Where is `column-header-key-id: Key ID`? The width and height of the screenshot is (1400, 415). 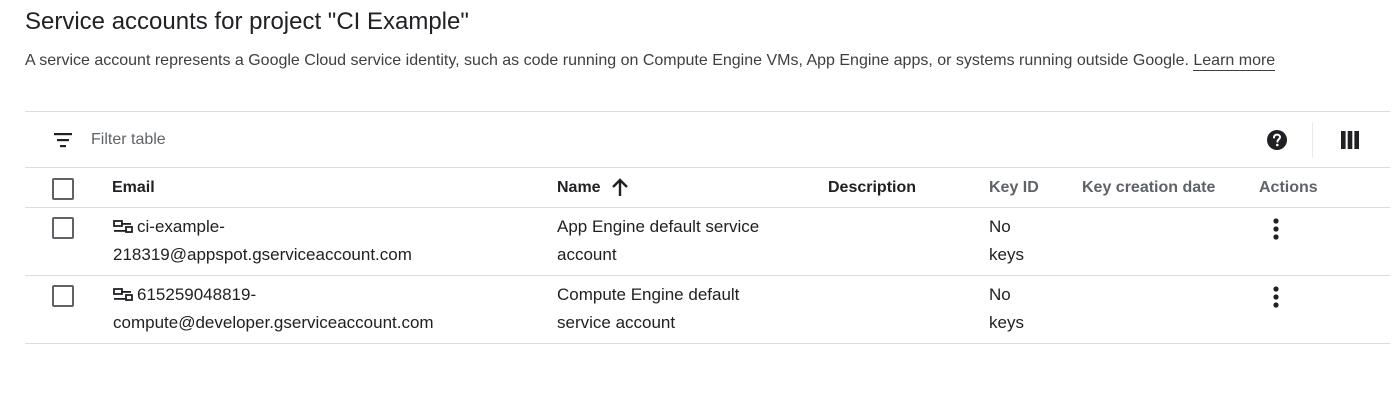 column-header-key-id: Key ID is located at coordinates (1014, 188).